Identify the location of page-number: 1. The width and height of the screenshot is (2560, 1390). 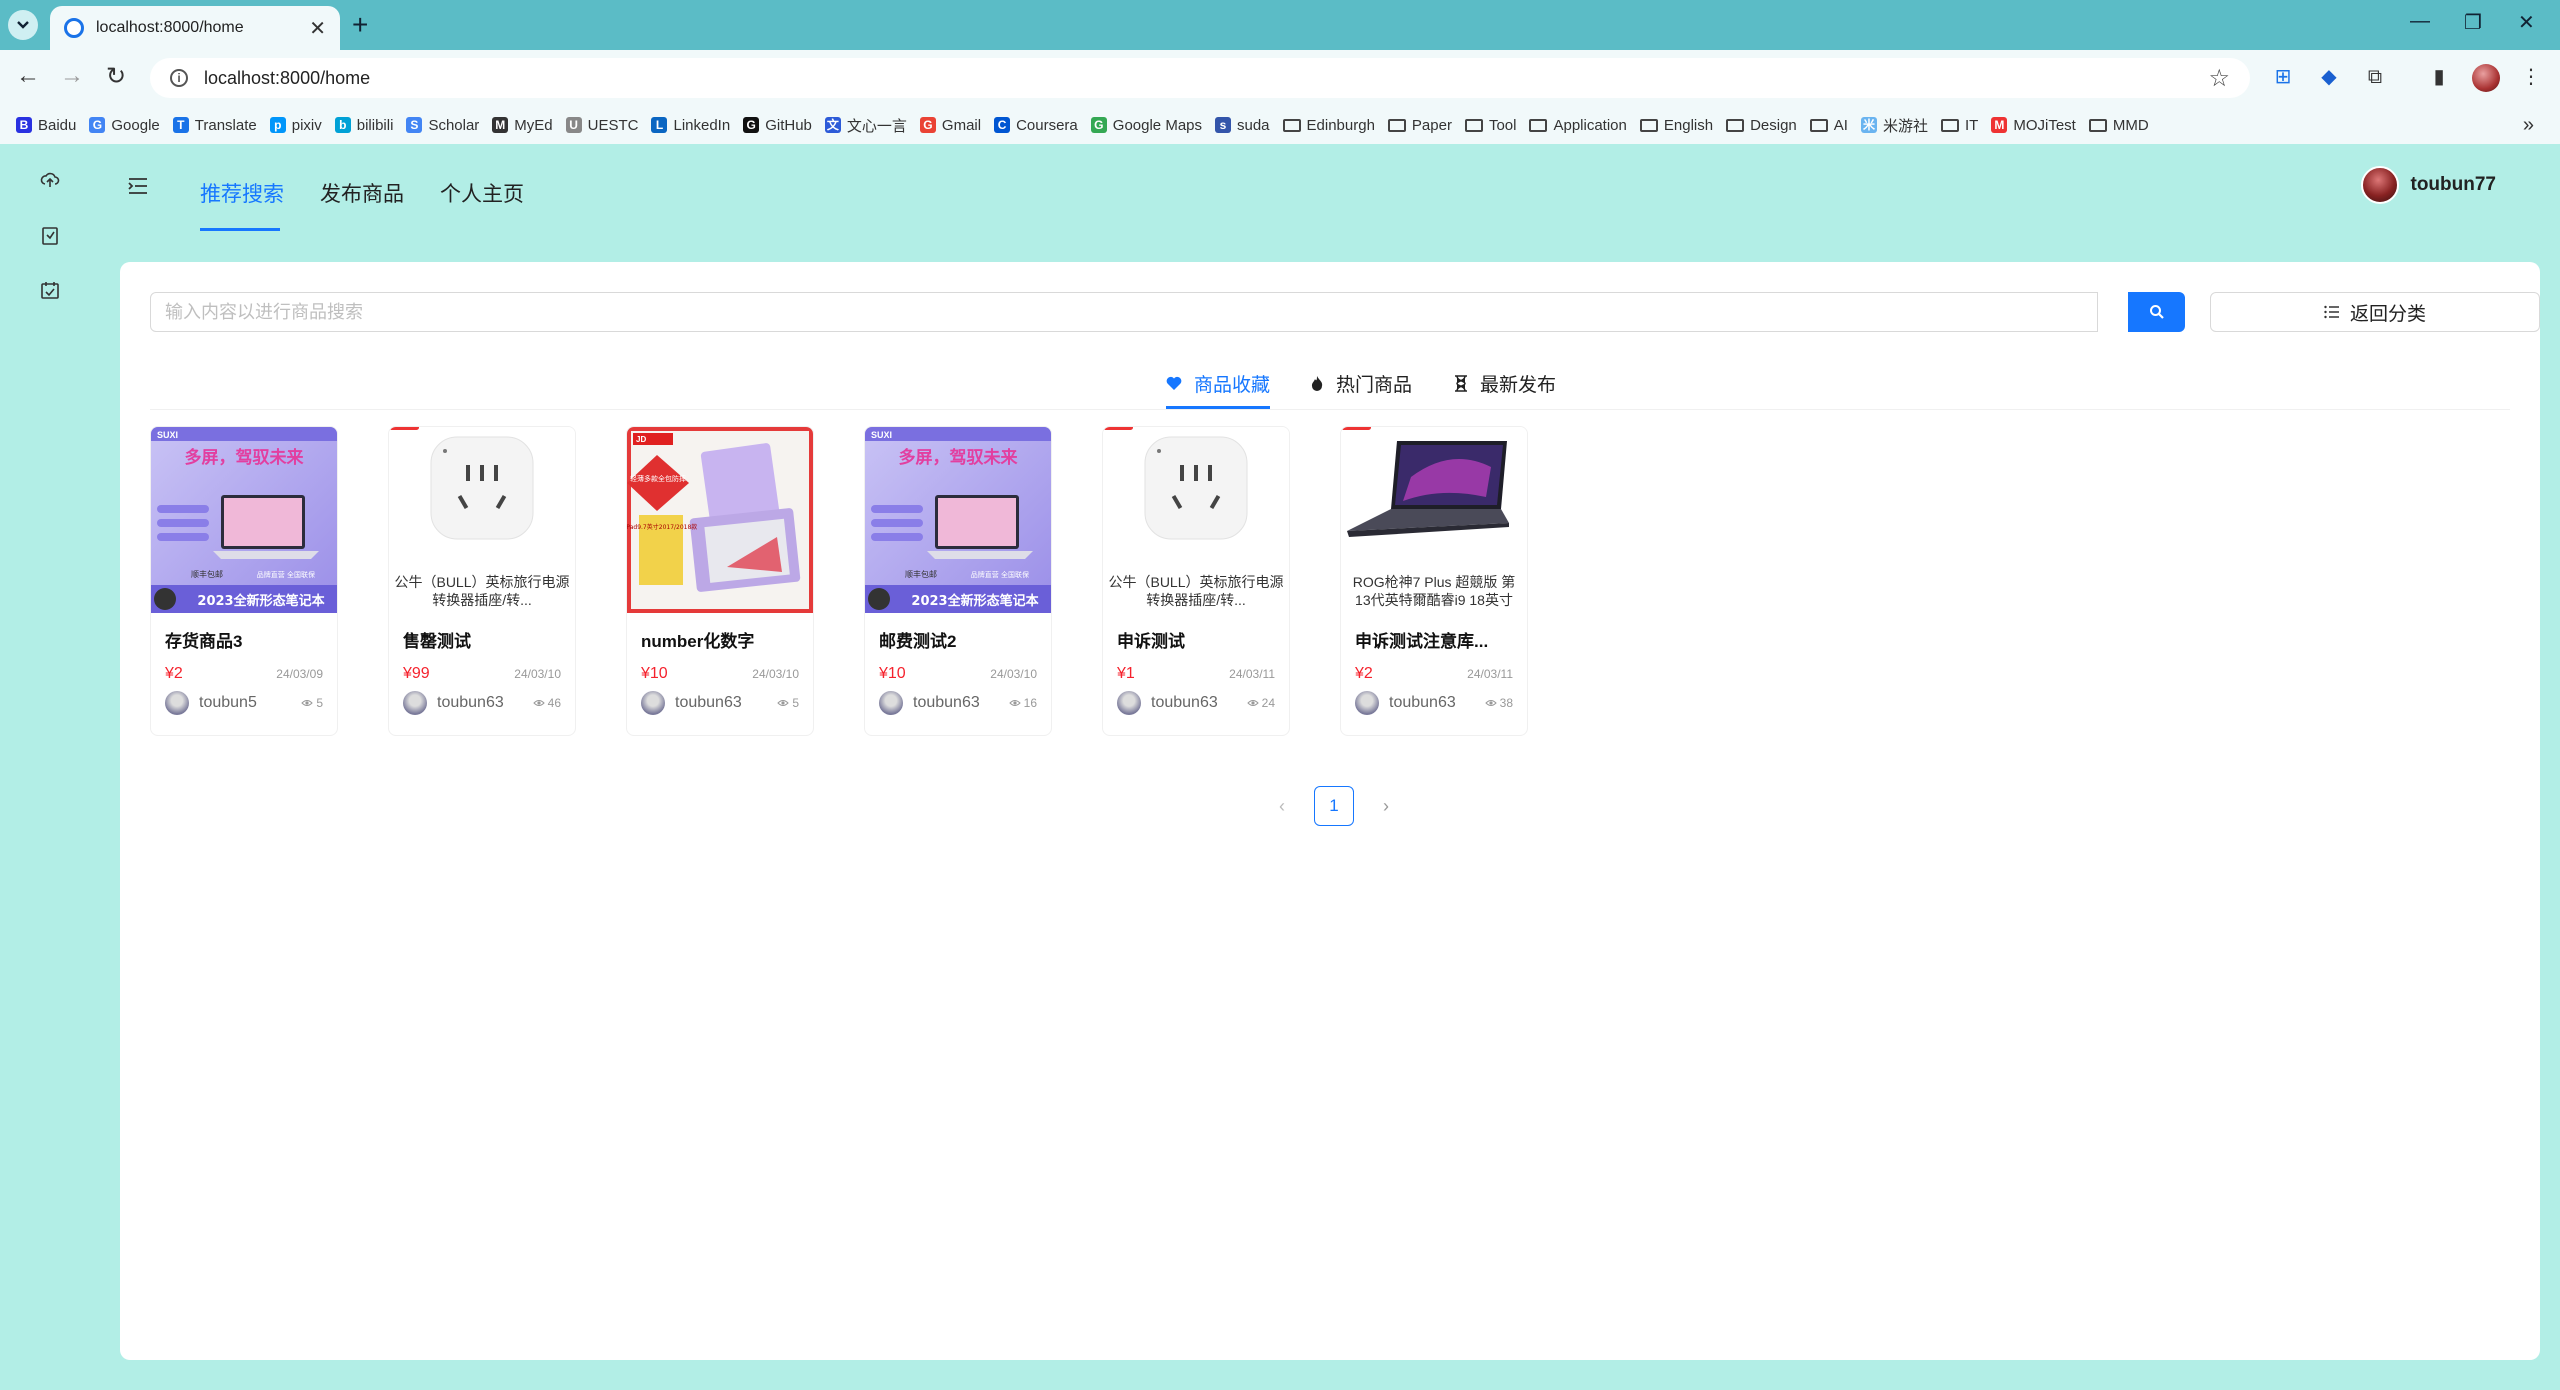
(1334, 806).